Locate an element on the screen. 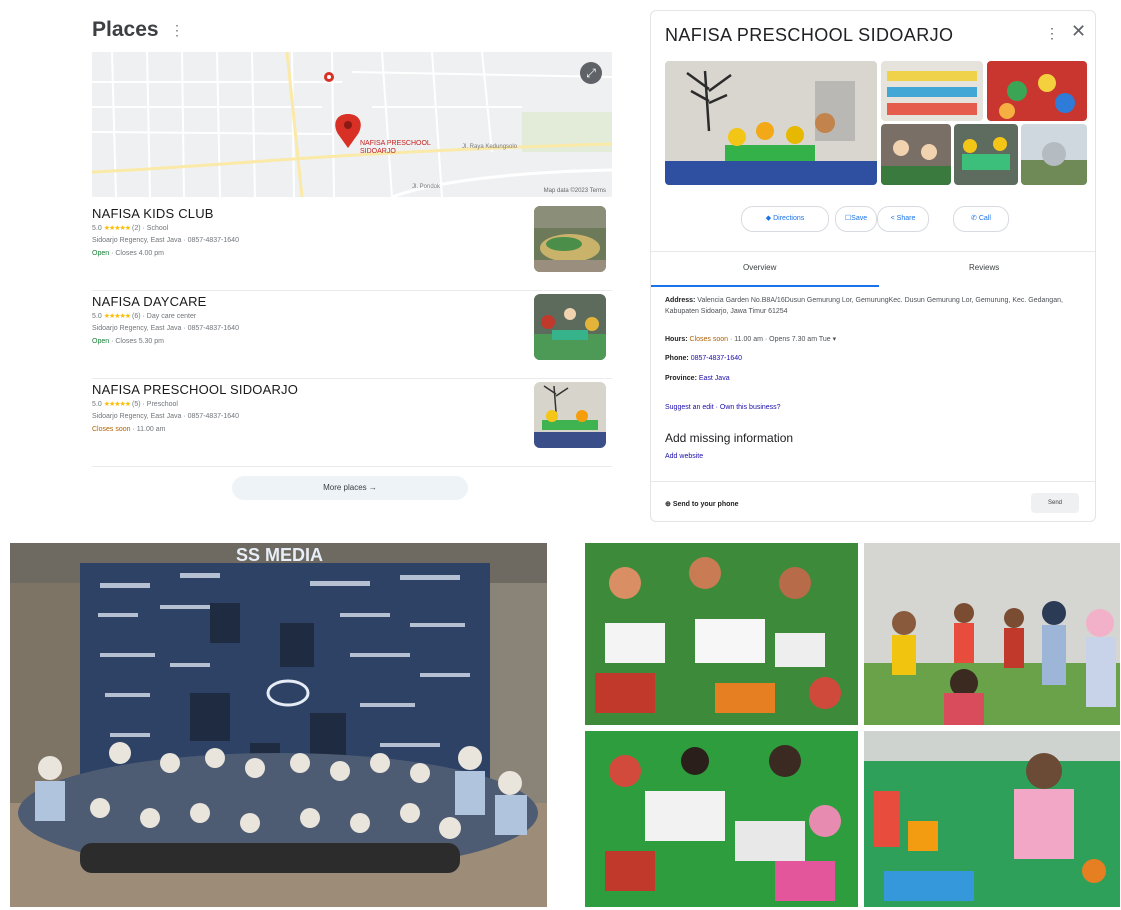 Image resolution: width=1121 pixels, height=910 pixels. phone-link: 0857-4837-1640 is located at coordinates (716, 358).